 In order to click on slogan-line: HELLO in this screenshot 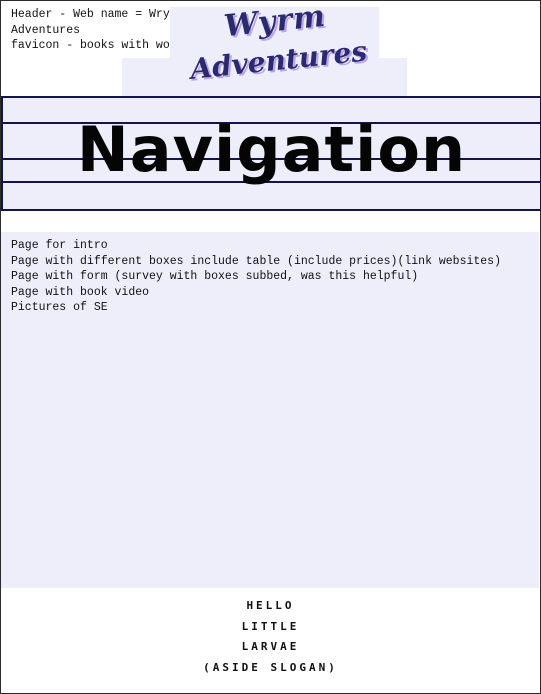, I will do `click(270, 605)`.